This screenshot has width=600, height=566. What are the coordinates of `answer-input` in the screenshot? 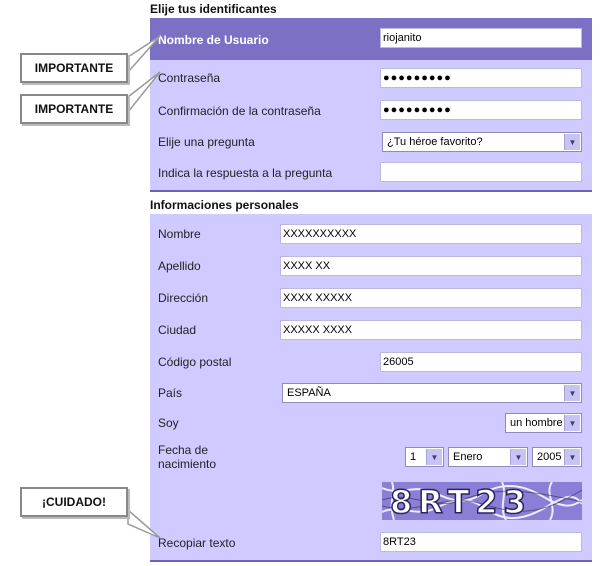 It's located at (481, 172).